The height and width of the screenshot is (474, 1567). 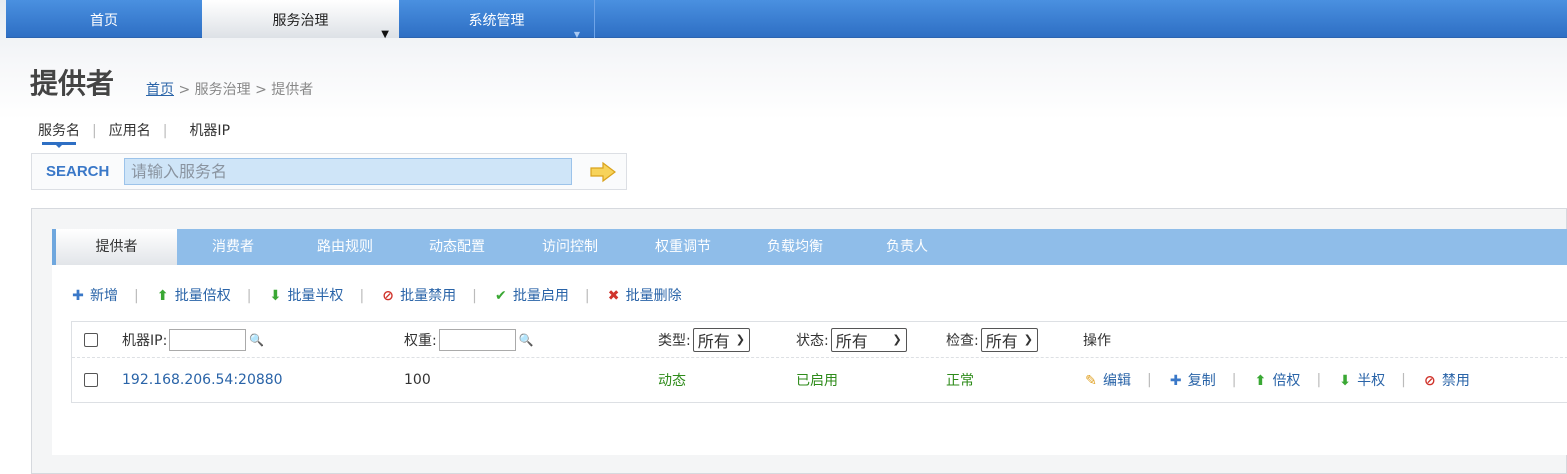 I want to click on add-button: ✚ 新增, so click(x=94, y=295).